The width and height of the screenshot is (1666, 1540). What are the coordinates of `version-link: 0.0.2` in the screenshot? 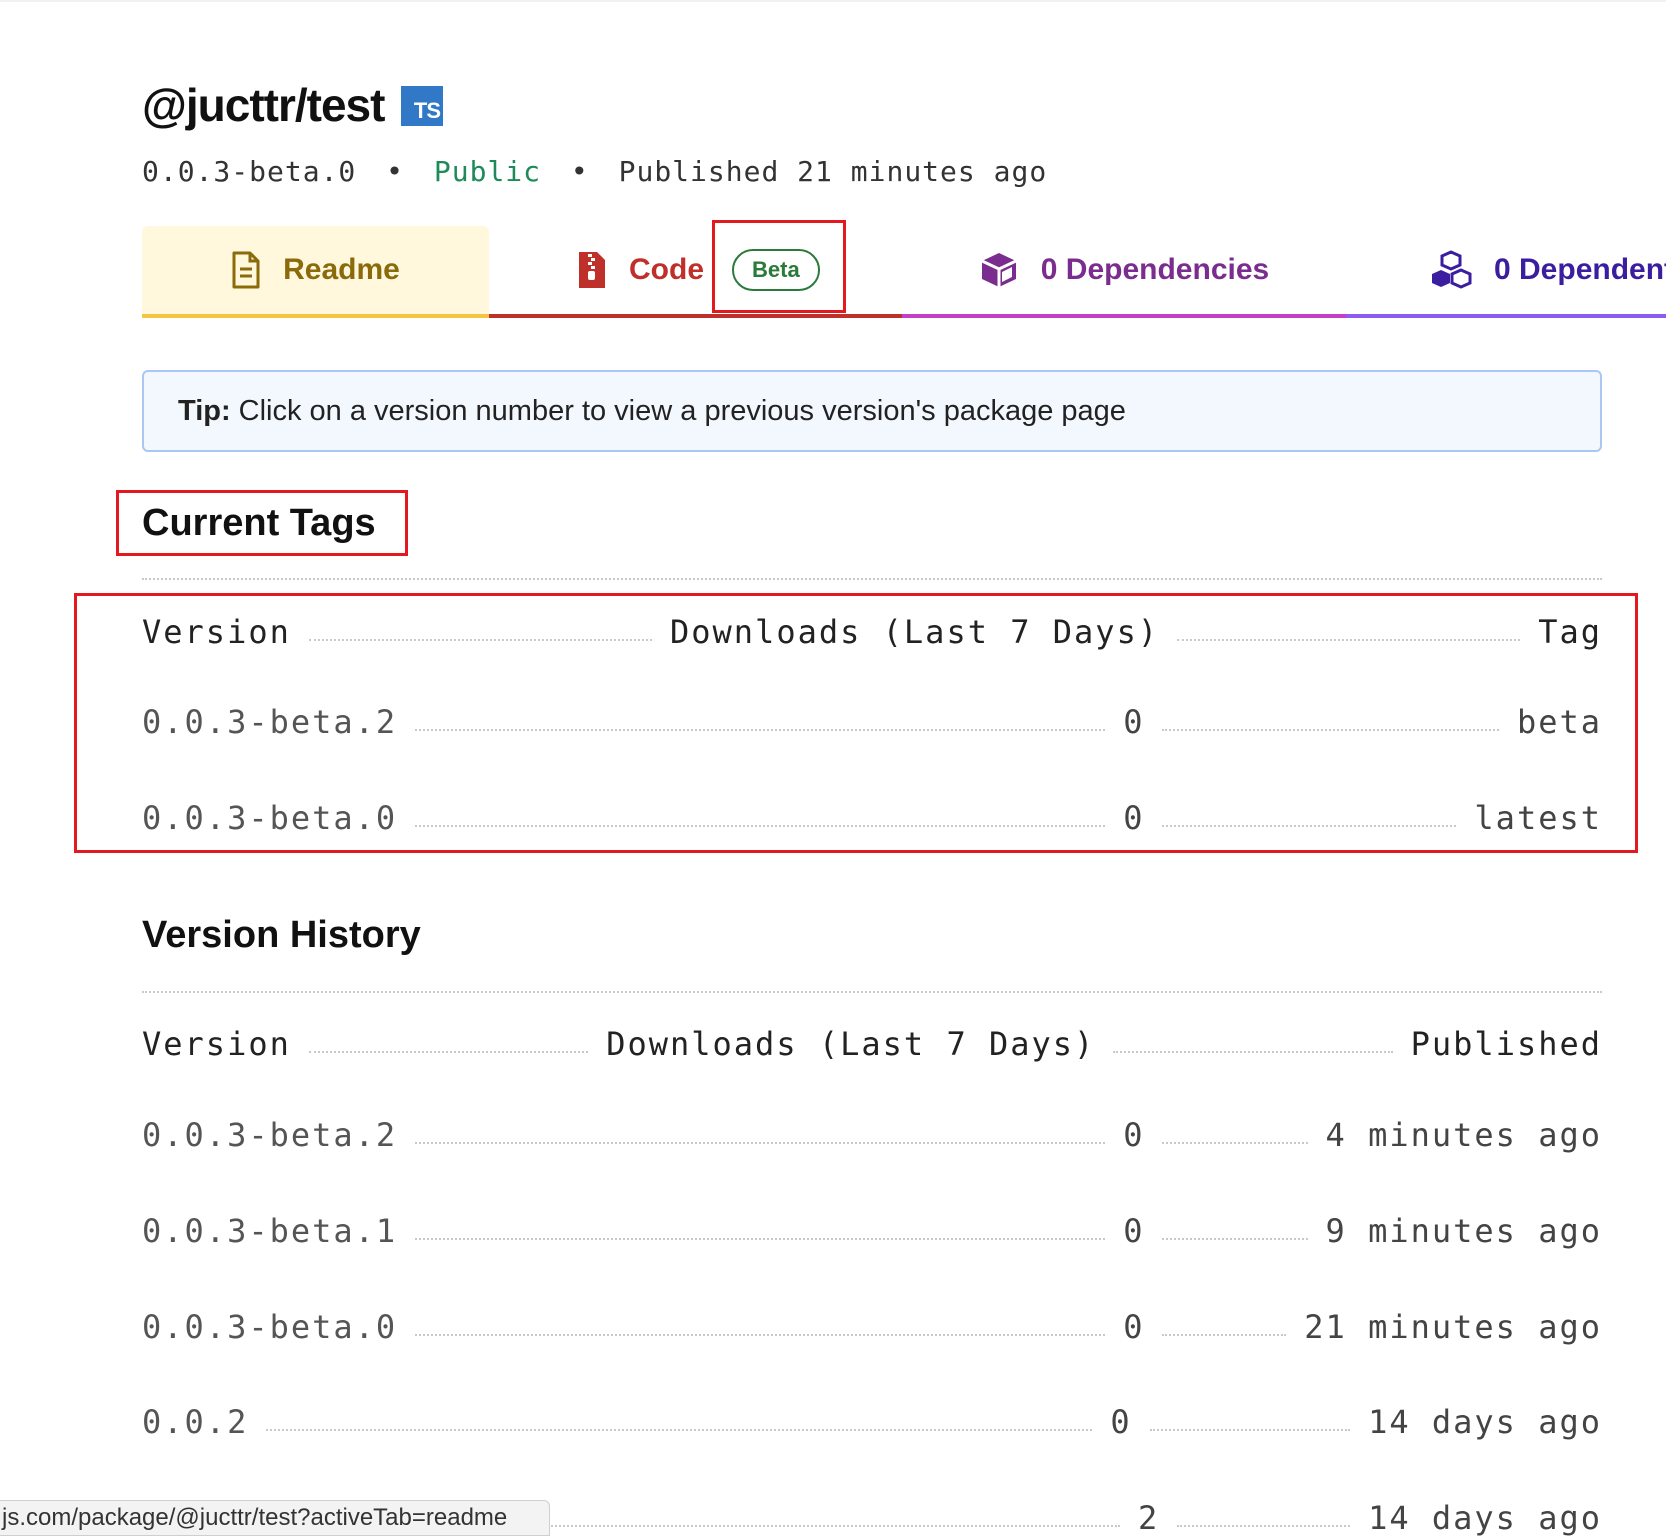 It's located at (195, 1422).